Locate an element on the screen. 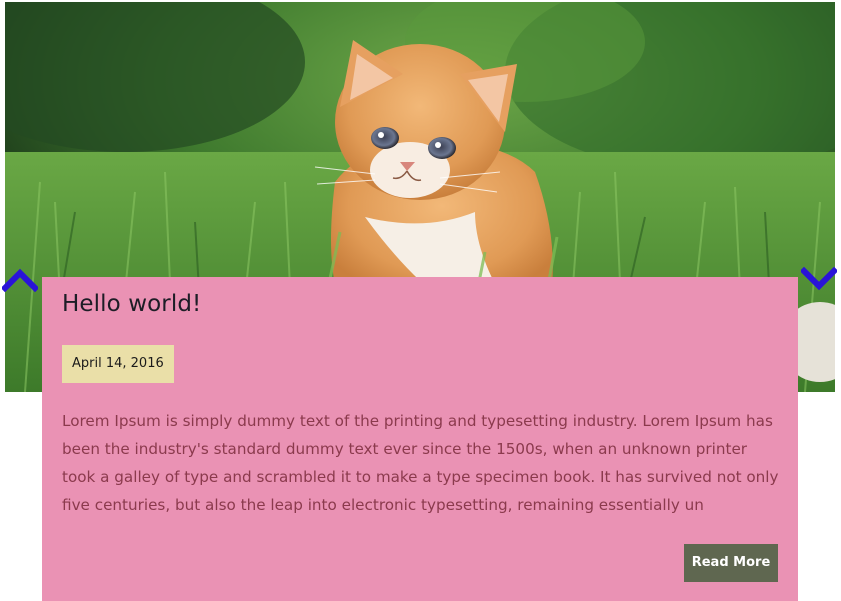 The height and width of the screenshot is (601, 841). slider-prev-button is located at coordinates (20, 279).